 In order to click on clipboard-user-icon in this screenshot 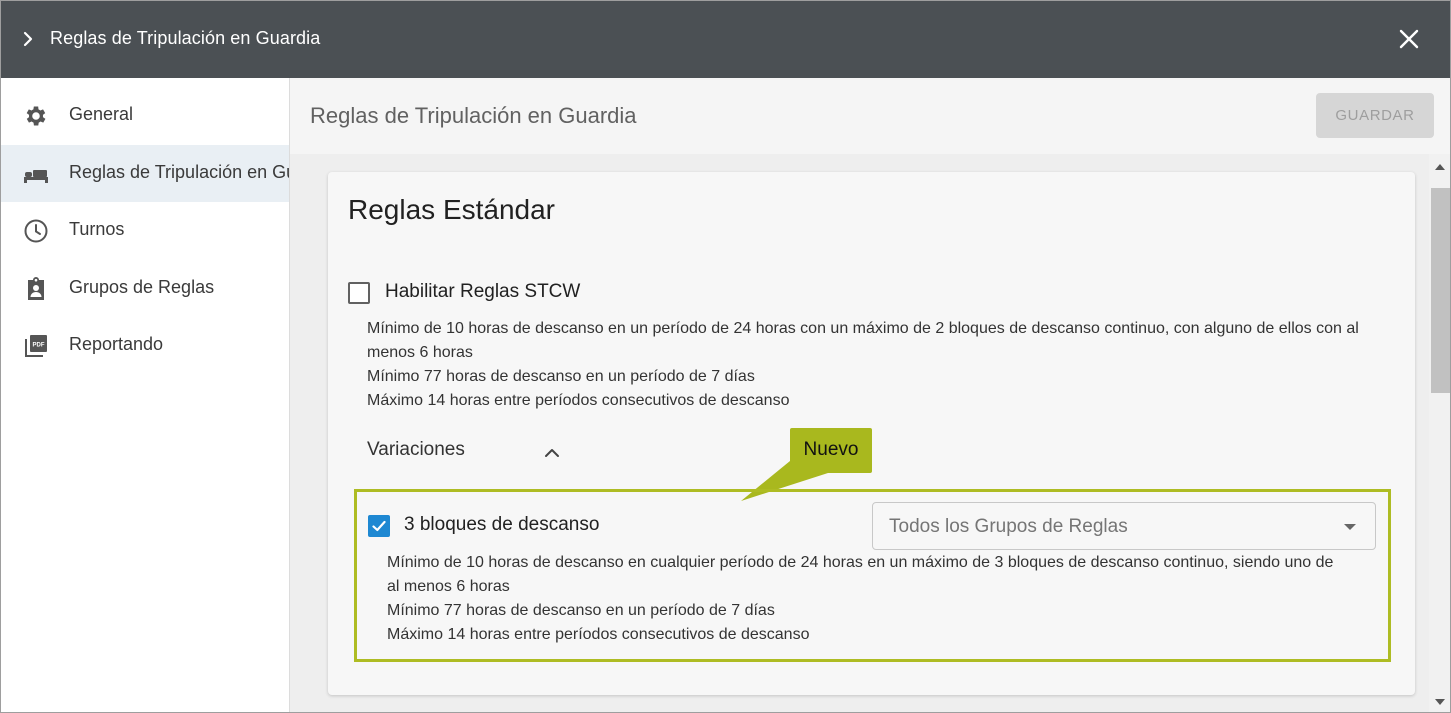, I will do `click(36, 288)`.